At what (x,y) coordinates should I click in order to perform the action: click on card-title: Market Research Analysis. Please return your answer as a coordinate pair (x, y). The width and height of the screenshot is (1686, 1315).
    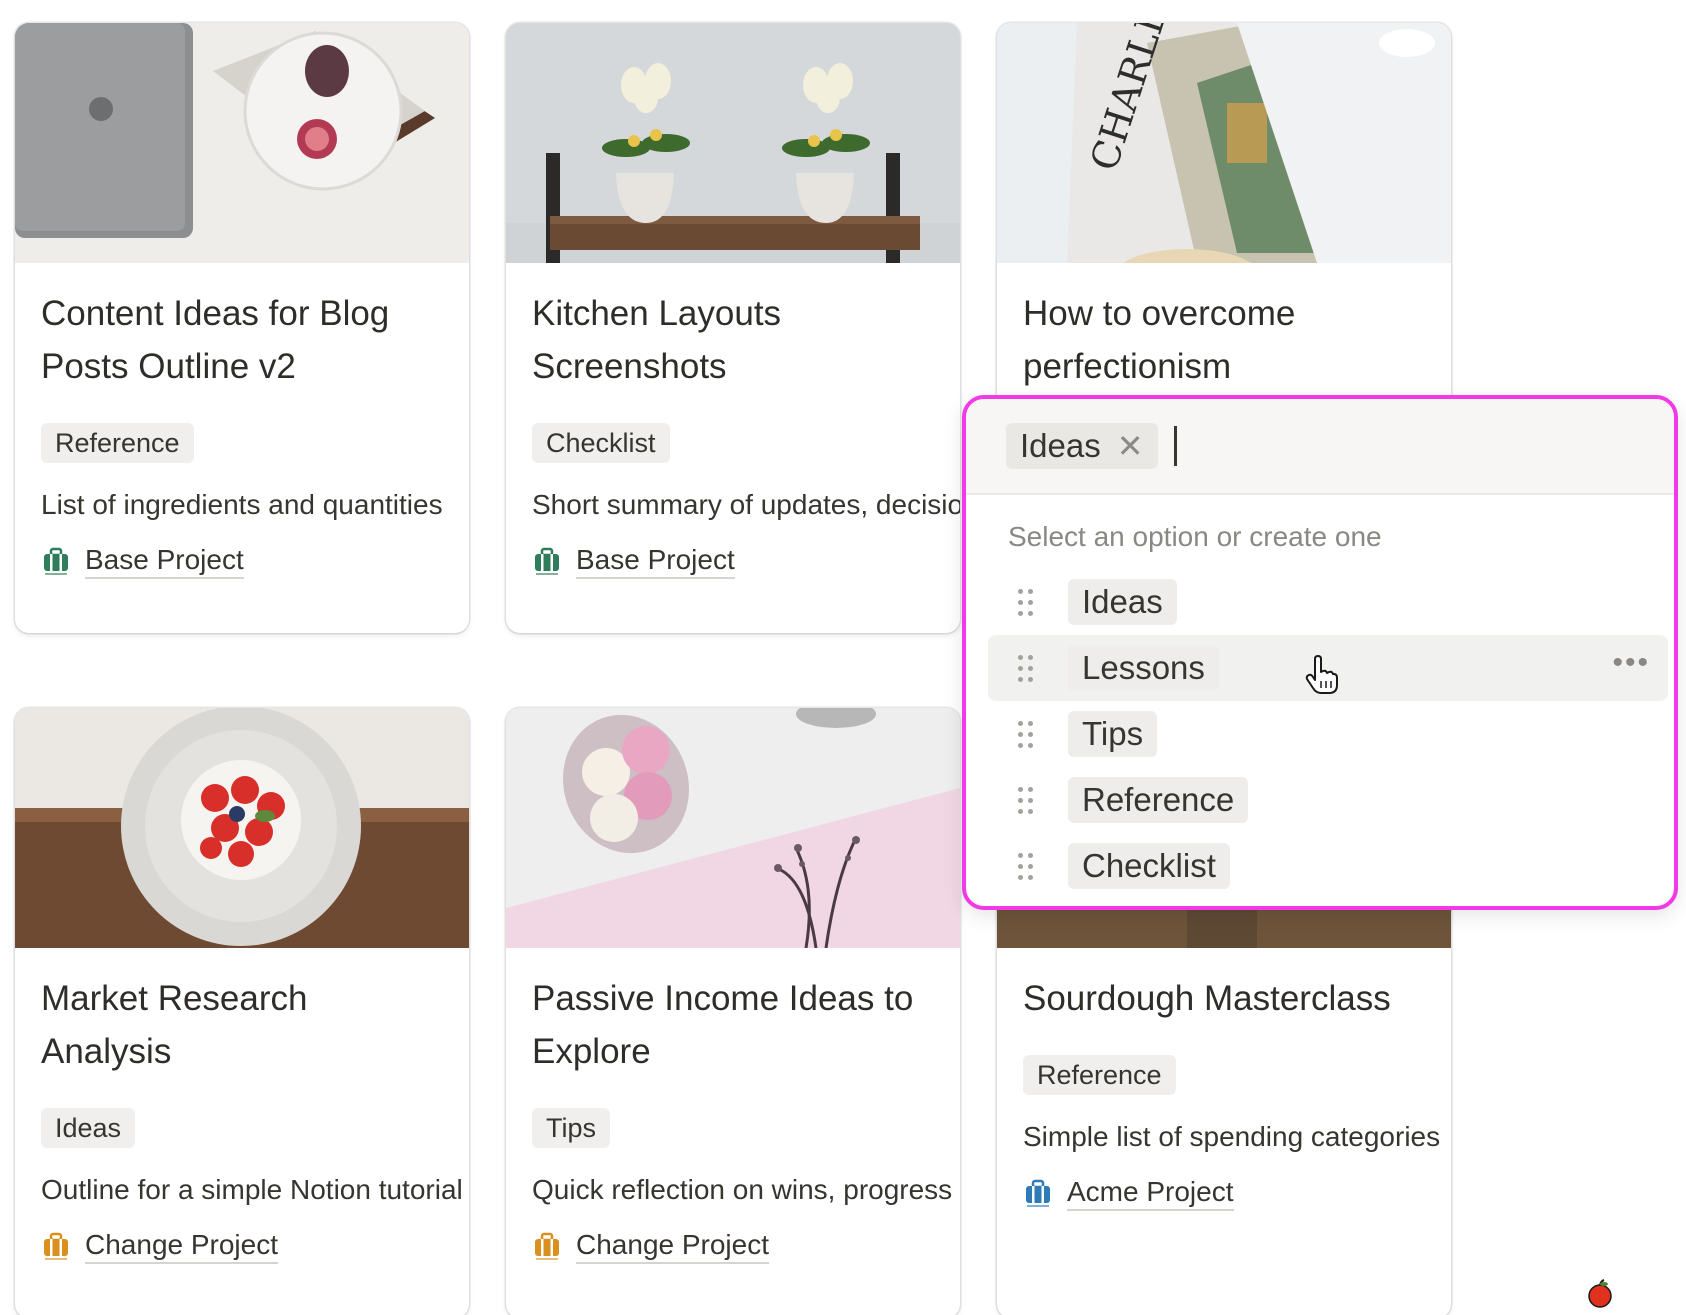
    Looking at the image, I should click on (174, 1025).